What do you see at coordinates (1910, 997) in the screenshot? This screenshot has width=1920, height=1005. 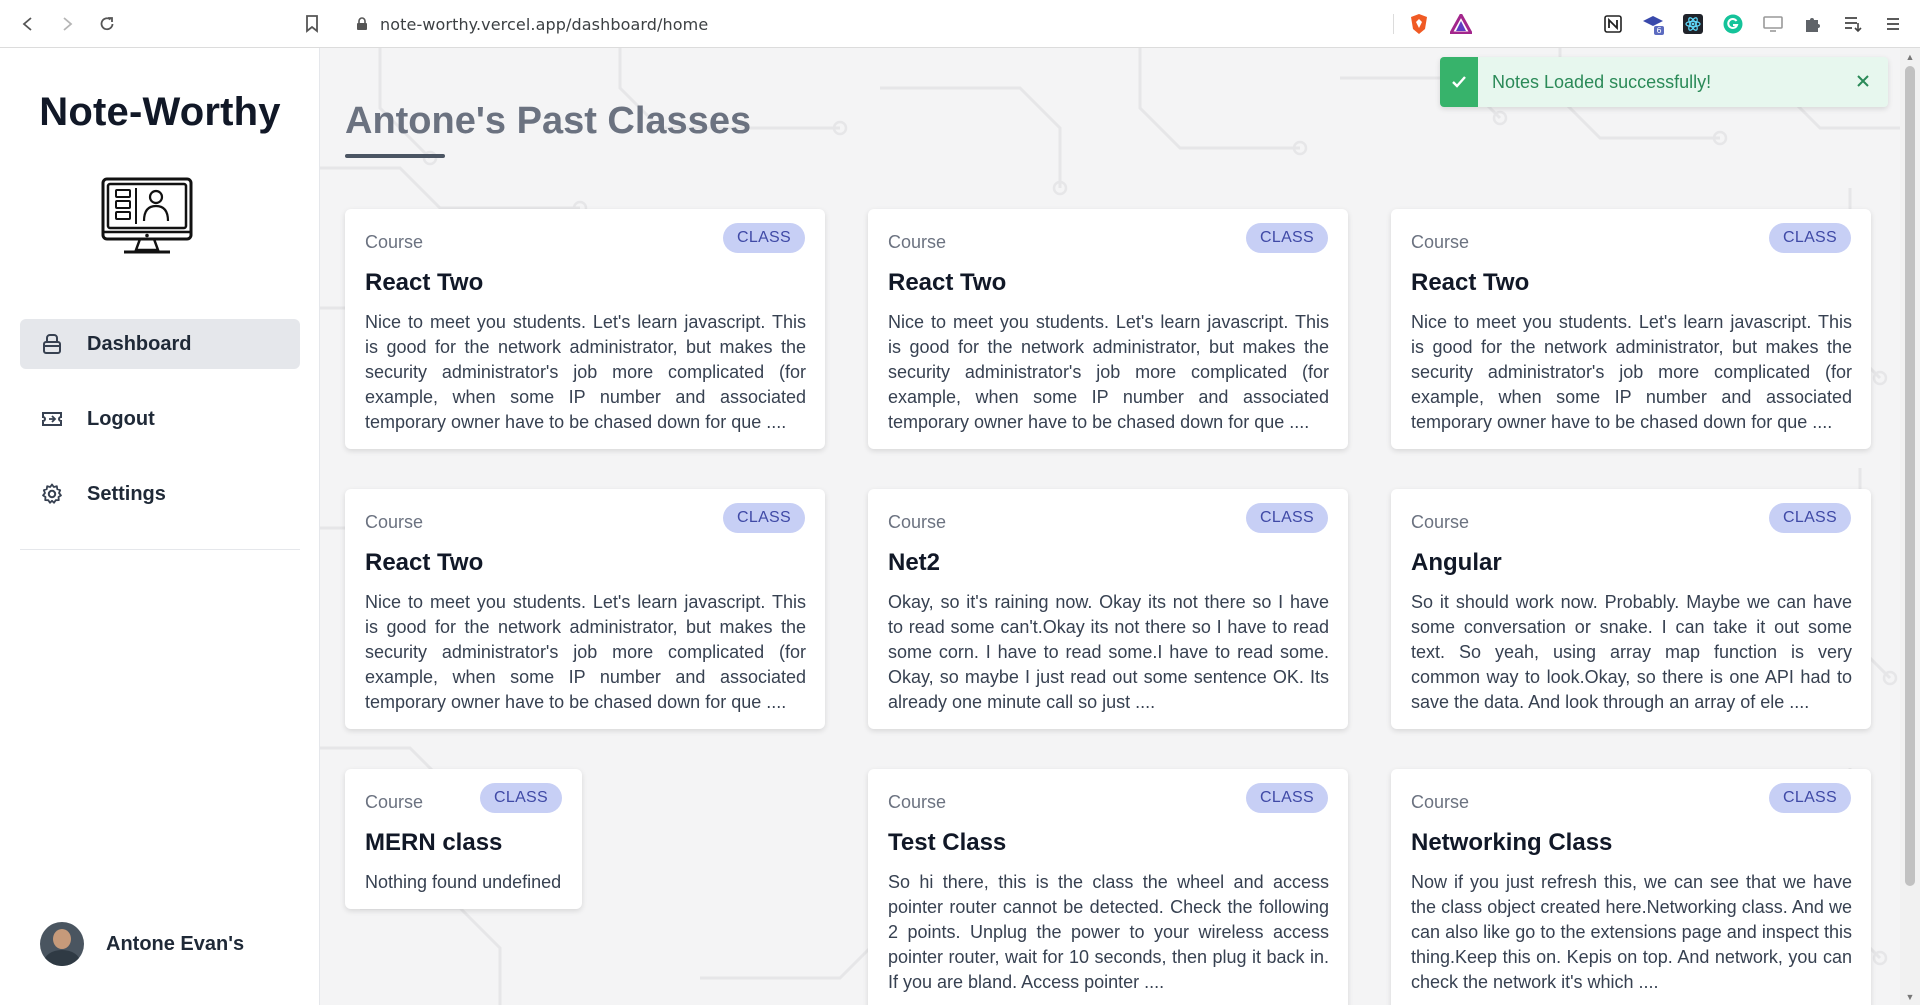 I see `scroll-down-arrow-icon: ▼` at bounding box center [1910, 997].